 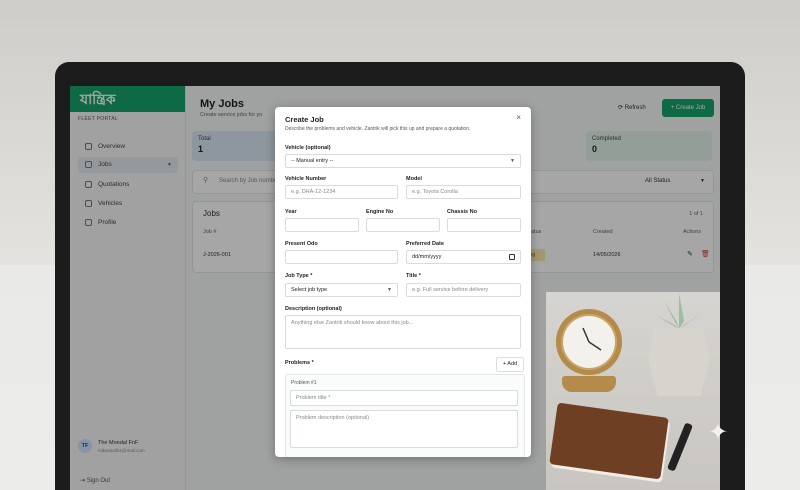 What do you see at coordinates (413, 276) in the screenshot?
I see `title-label: Title *` at bounding box center [413, 276].